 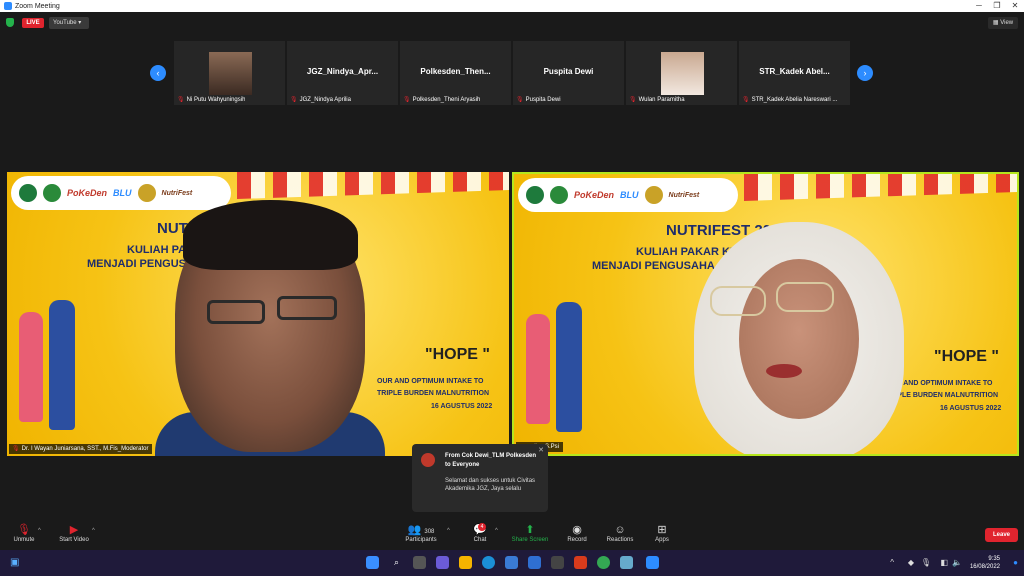 What do you see at coordinates (620, 533) in the screenshot?
I see `reactions-button: ☺ Reactions` at bounding box center [620, 533].